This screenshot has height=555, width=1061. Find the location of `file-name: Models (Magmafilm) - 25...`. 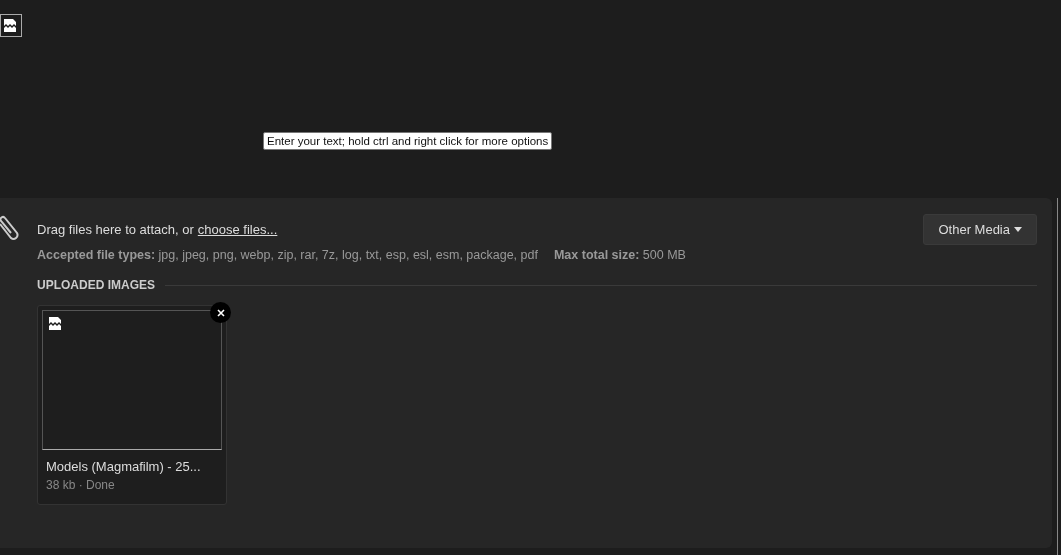

file-name: Models (Magmafilm) - 25... is located at coordinates (123, 466).